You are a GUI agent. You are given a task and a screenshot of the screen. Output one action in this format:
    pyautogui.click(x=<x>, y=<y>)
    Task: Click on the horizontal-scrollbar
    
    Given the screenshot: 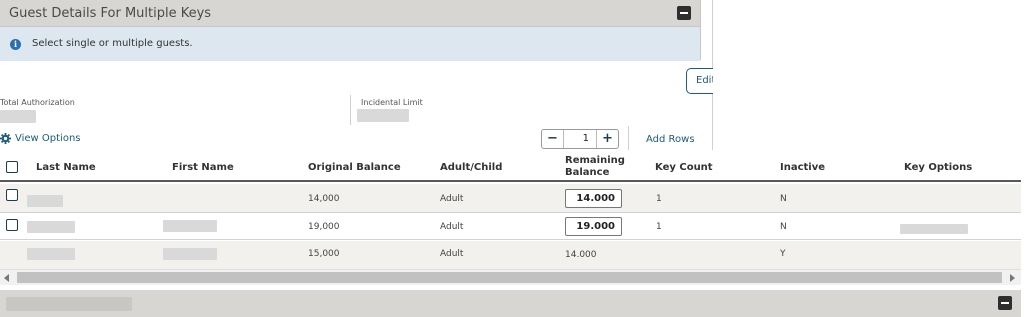 What is the action you would take?
    pyautogui.click(x=510, y=277)
    